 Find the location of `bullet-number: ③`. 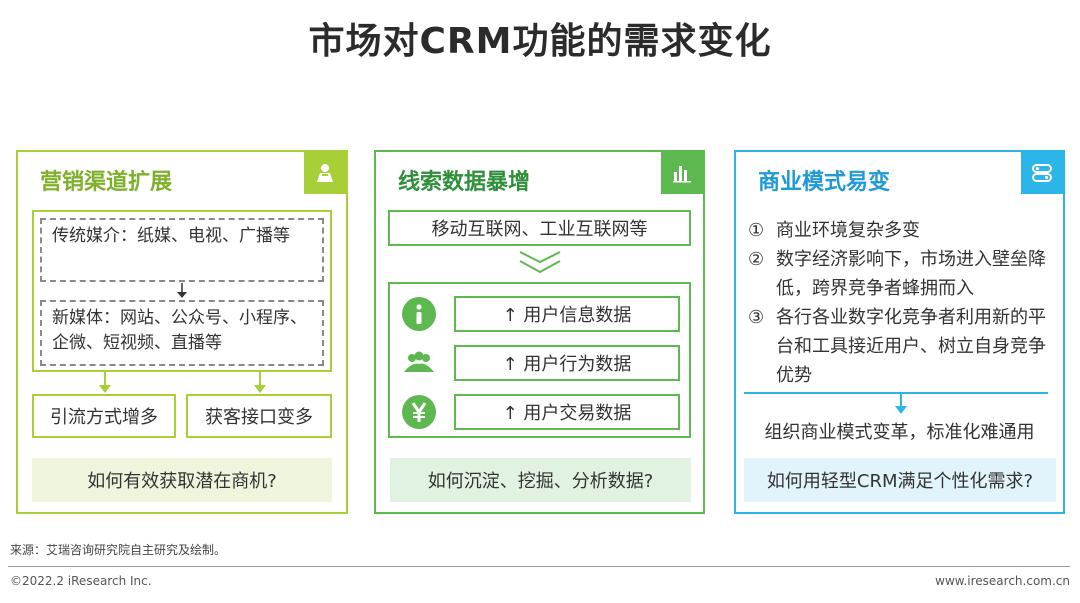

bullet-number: ③ is located at coordinates (756, 317).